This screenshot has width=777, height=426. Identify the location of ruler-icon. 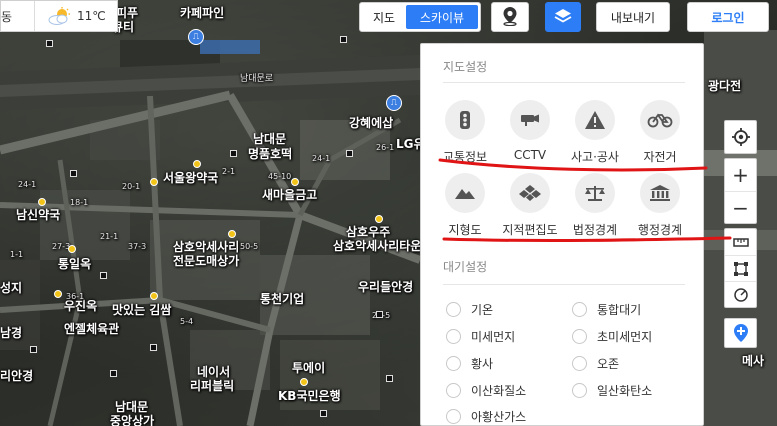
(740, 242).